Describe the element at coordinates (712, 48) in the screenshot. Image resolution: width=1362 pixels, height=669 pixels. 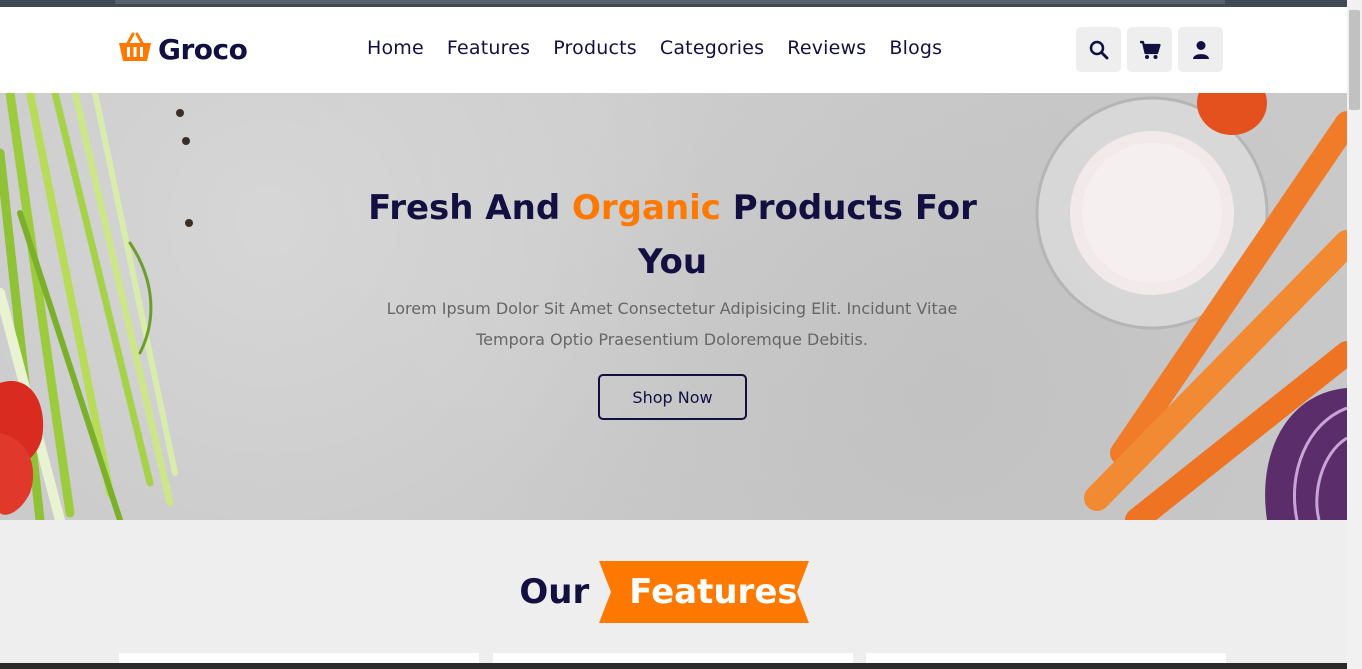
I see `nav-categories: Categories` at that location.